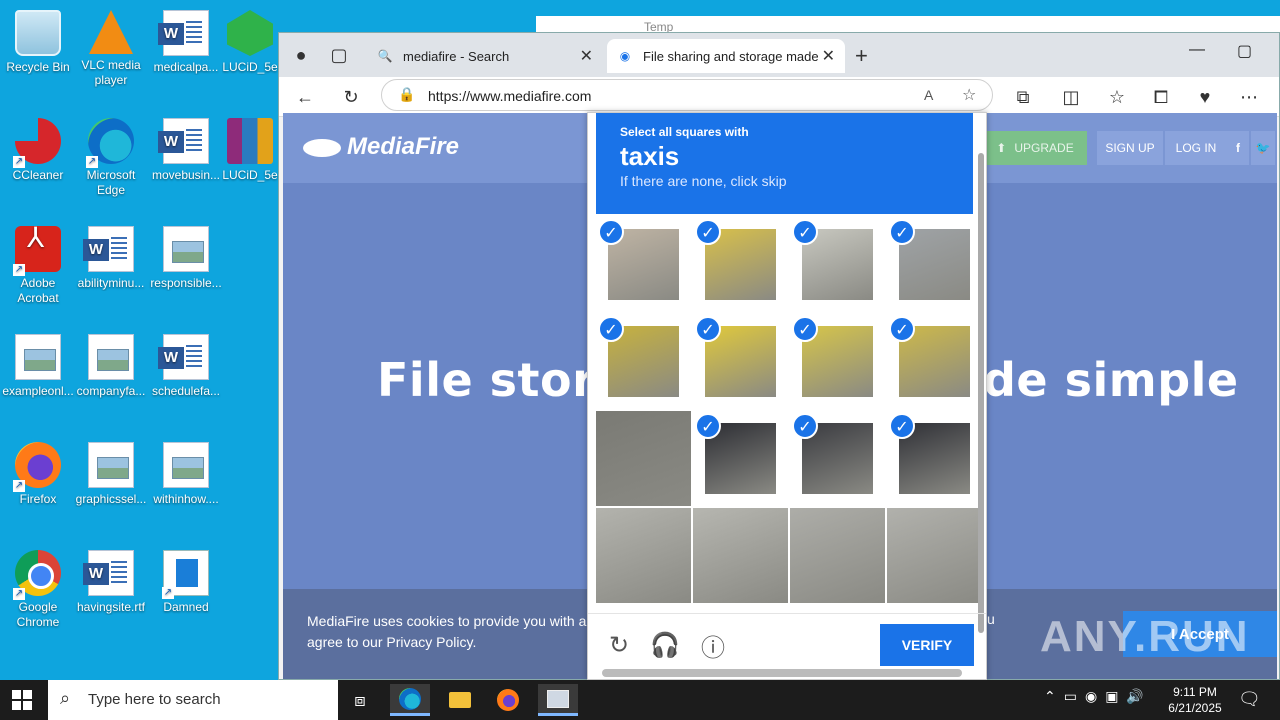 The image size is (1280, 720). I want to click on desktop-icon-label: Damned, so click(186, 607).